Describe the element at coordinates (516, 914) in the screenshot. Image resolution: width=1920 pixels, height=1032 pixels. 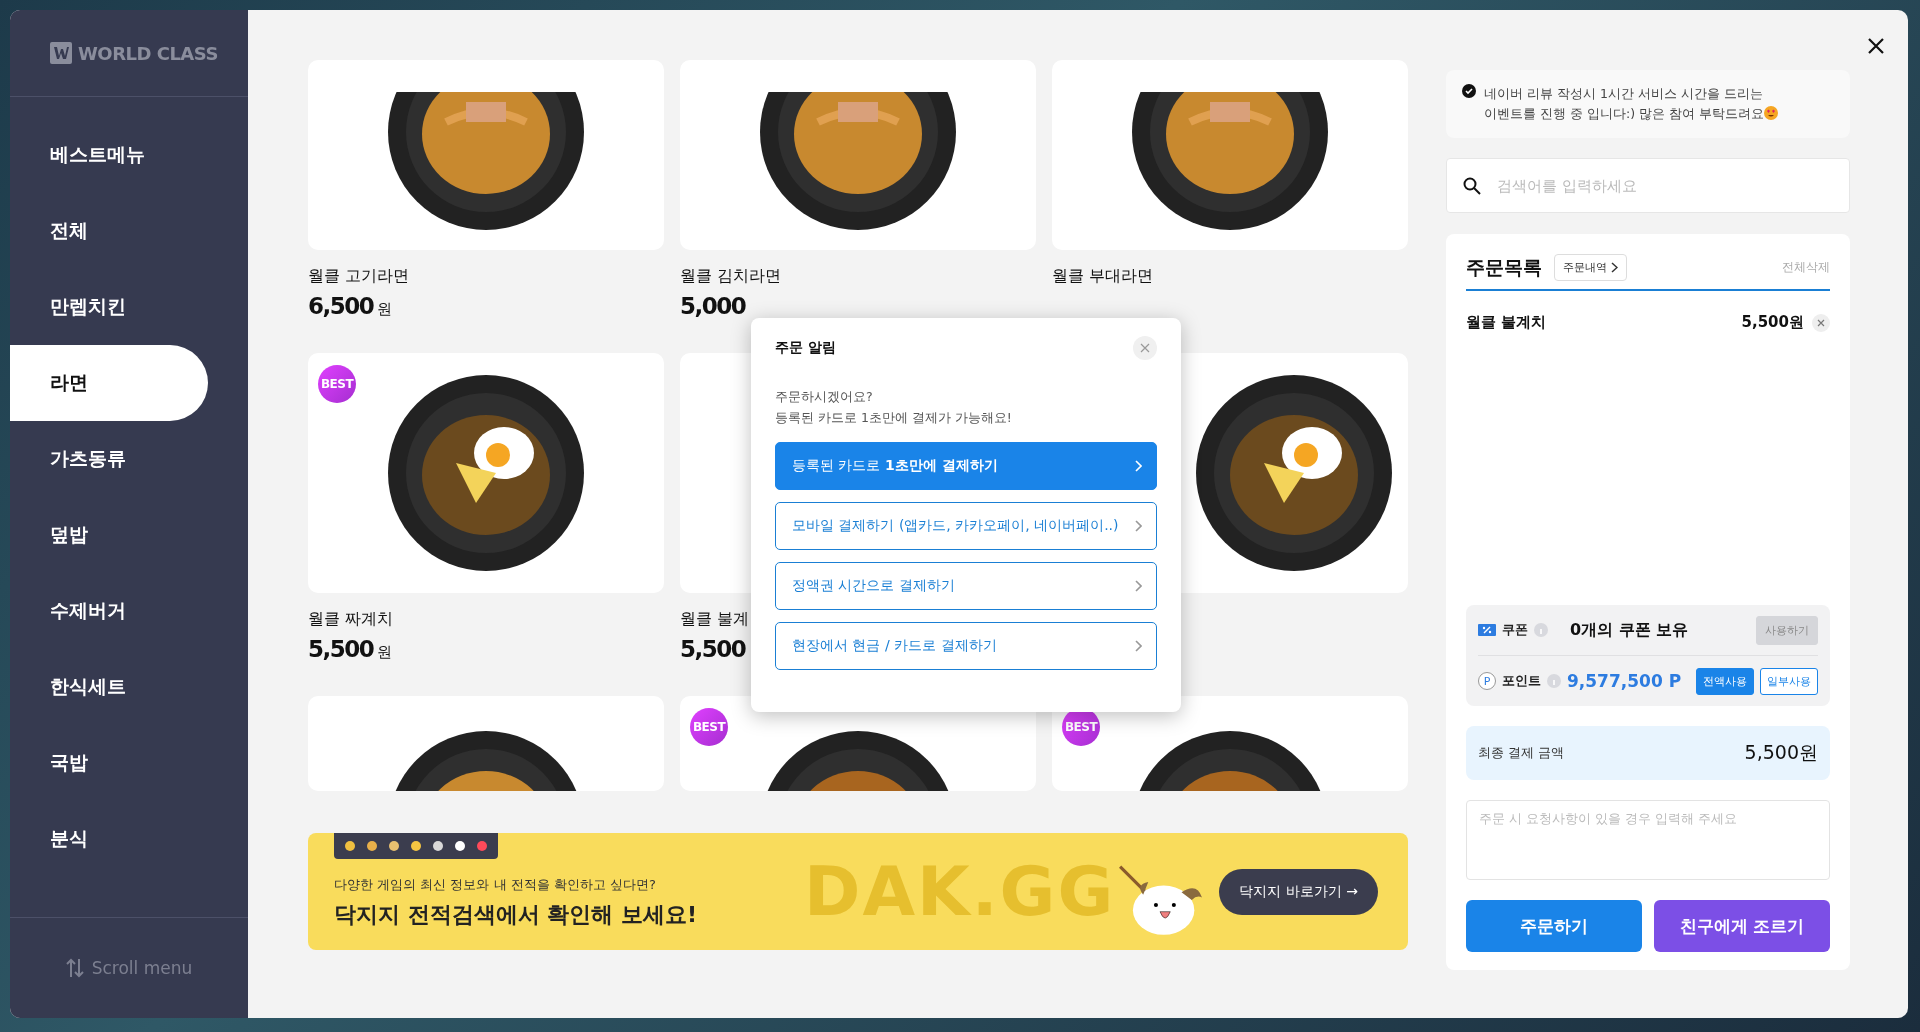
I see `banner-title: 닥지지 전적검색에서 확인해 보세요!` at that location.